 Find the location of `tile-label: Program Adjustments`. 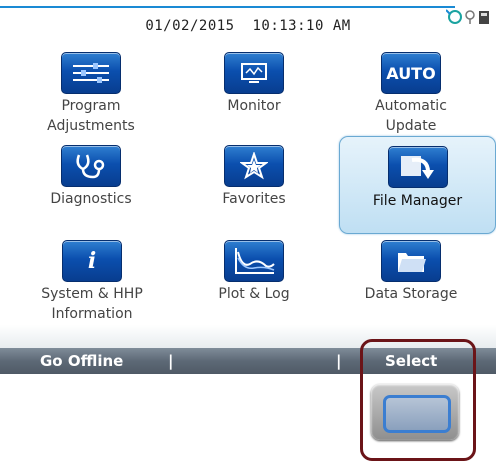

tile-label: Program Adjustments is located at coordinates (91, 116).